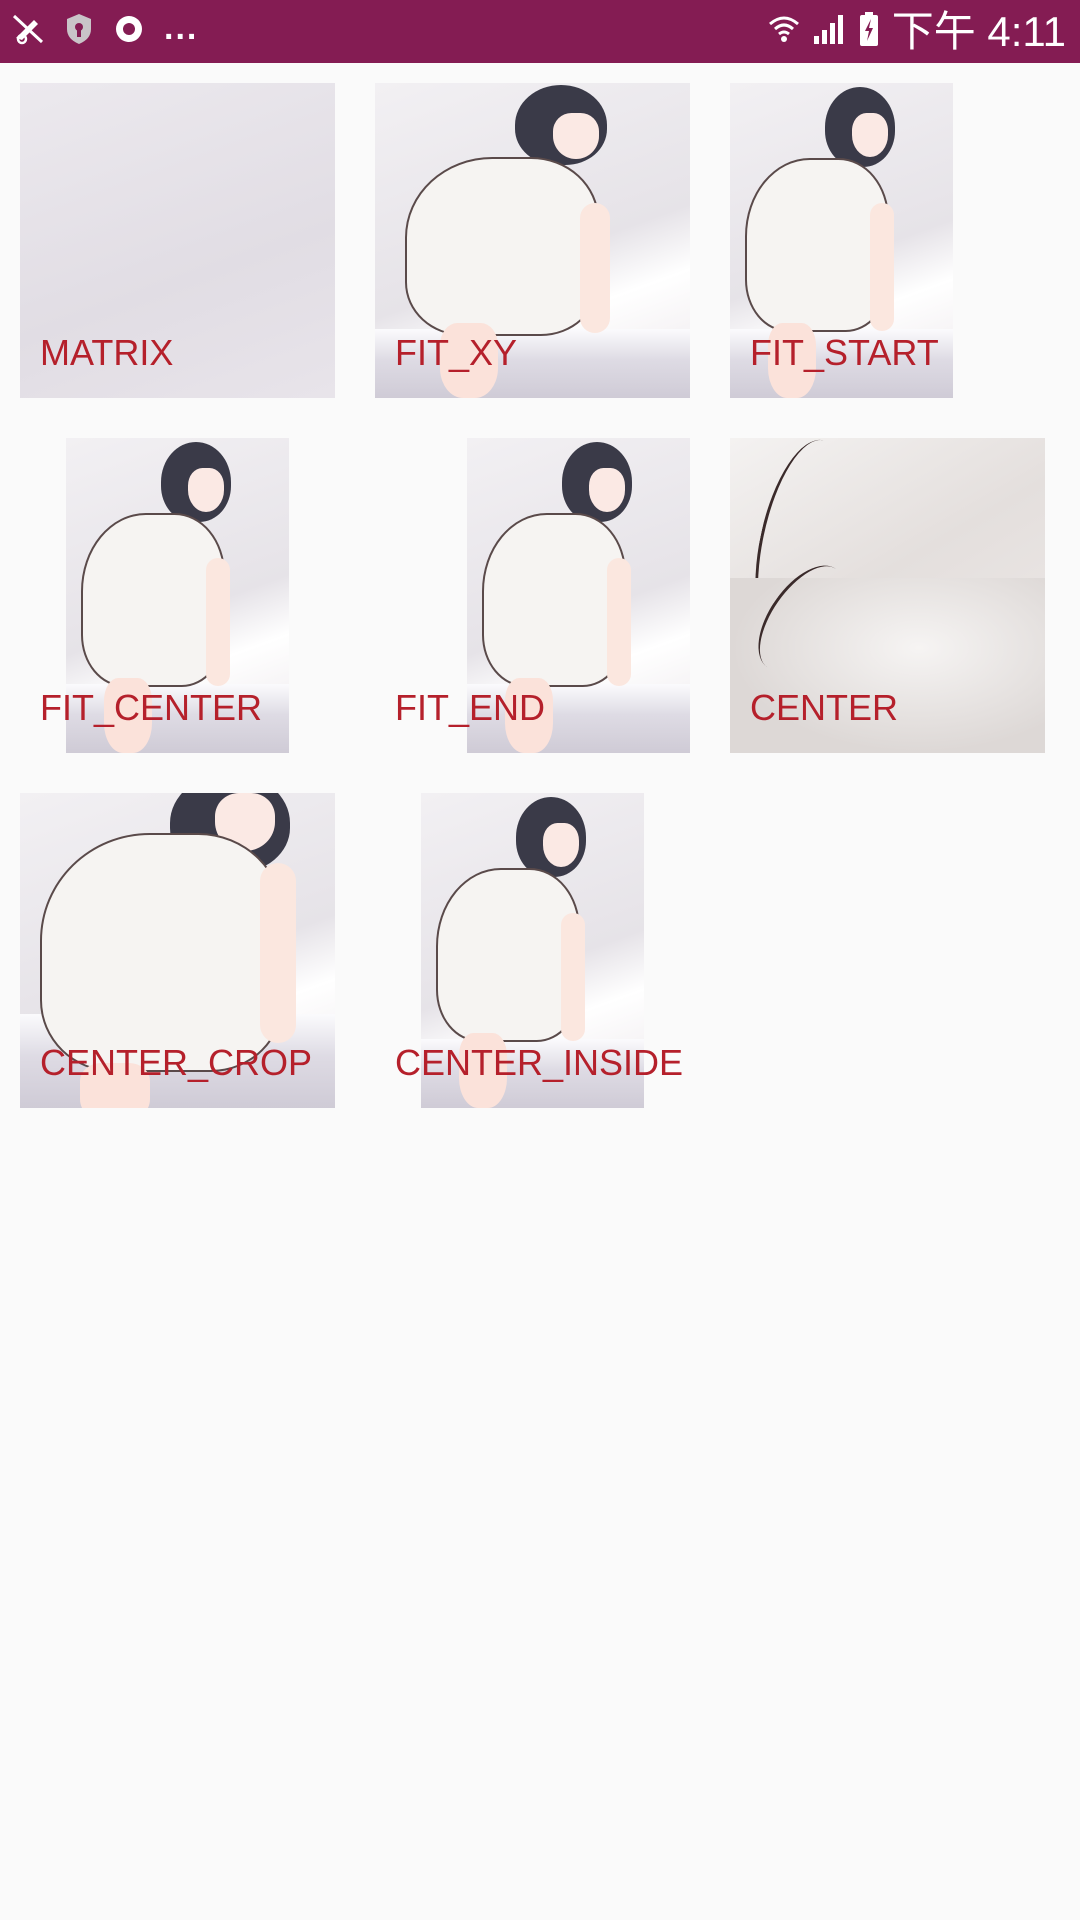 This screenshot has width=1080, height=1920. Describe the element at coordinates (29, 31) in the screenshot. I see `muted-notification-icon` at that location.